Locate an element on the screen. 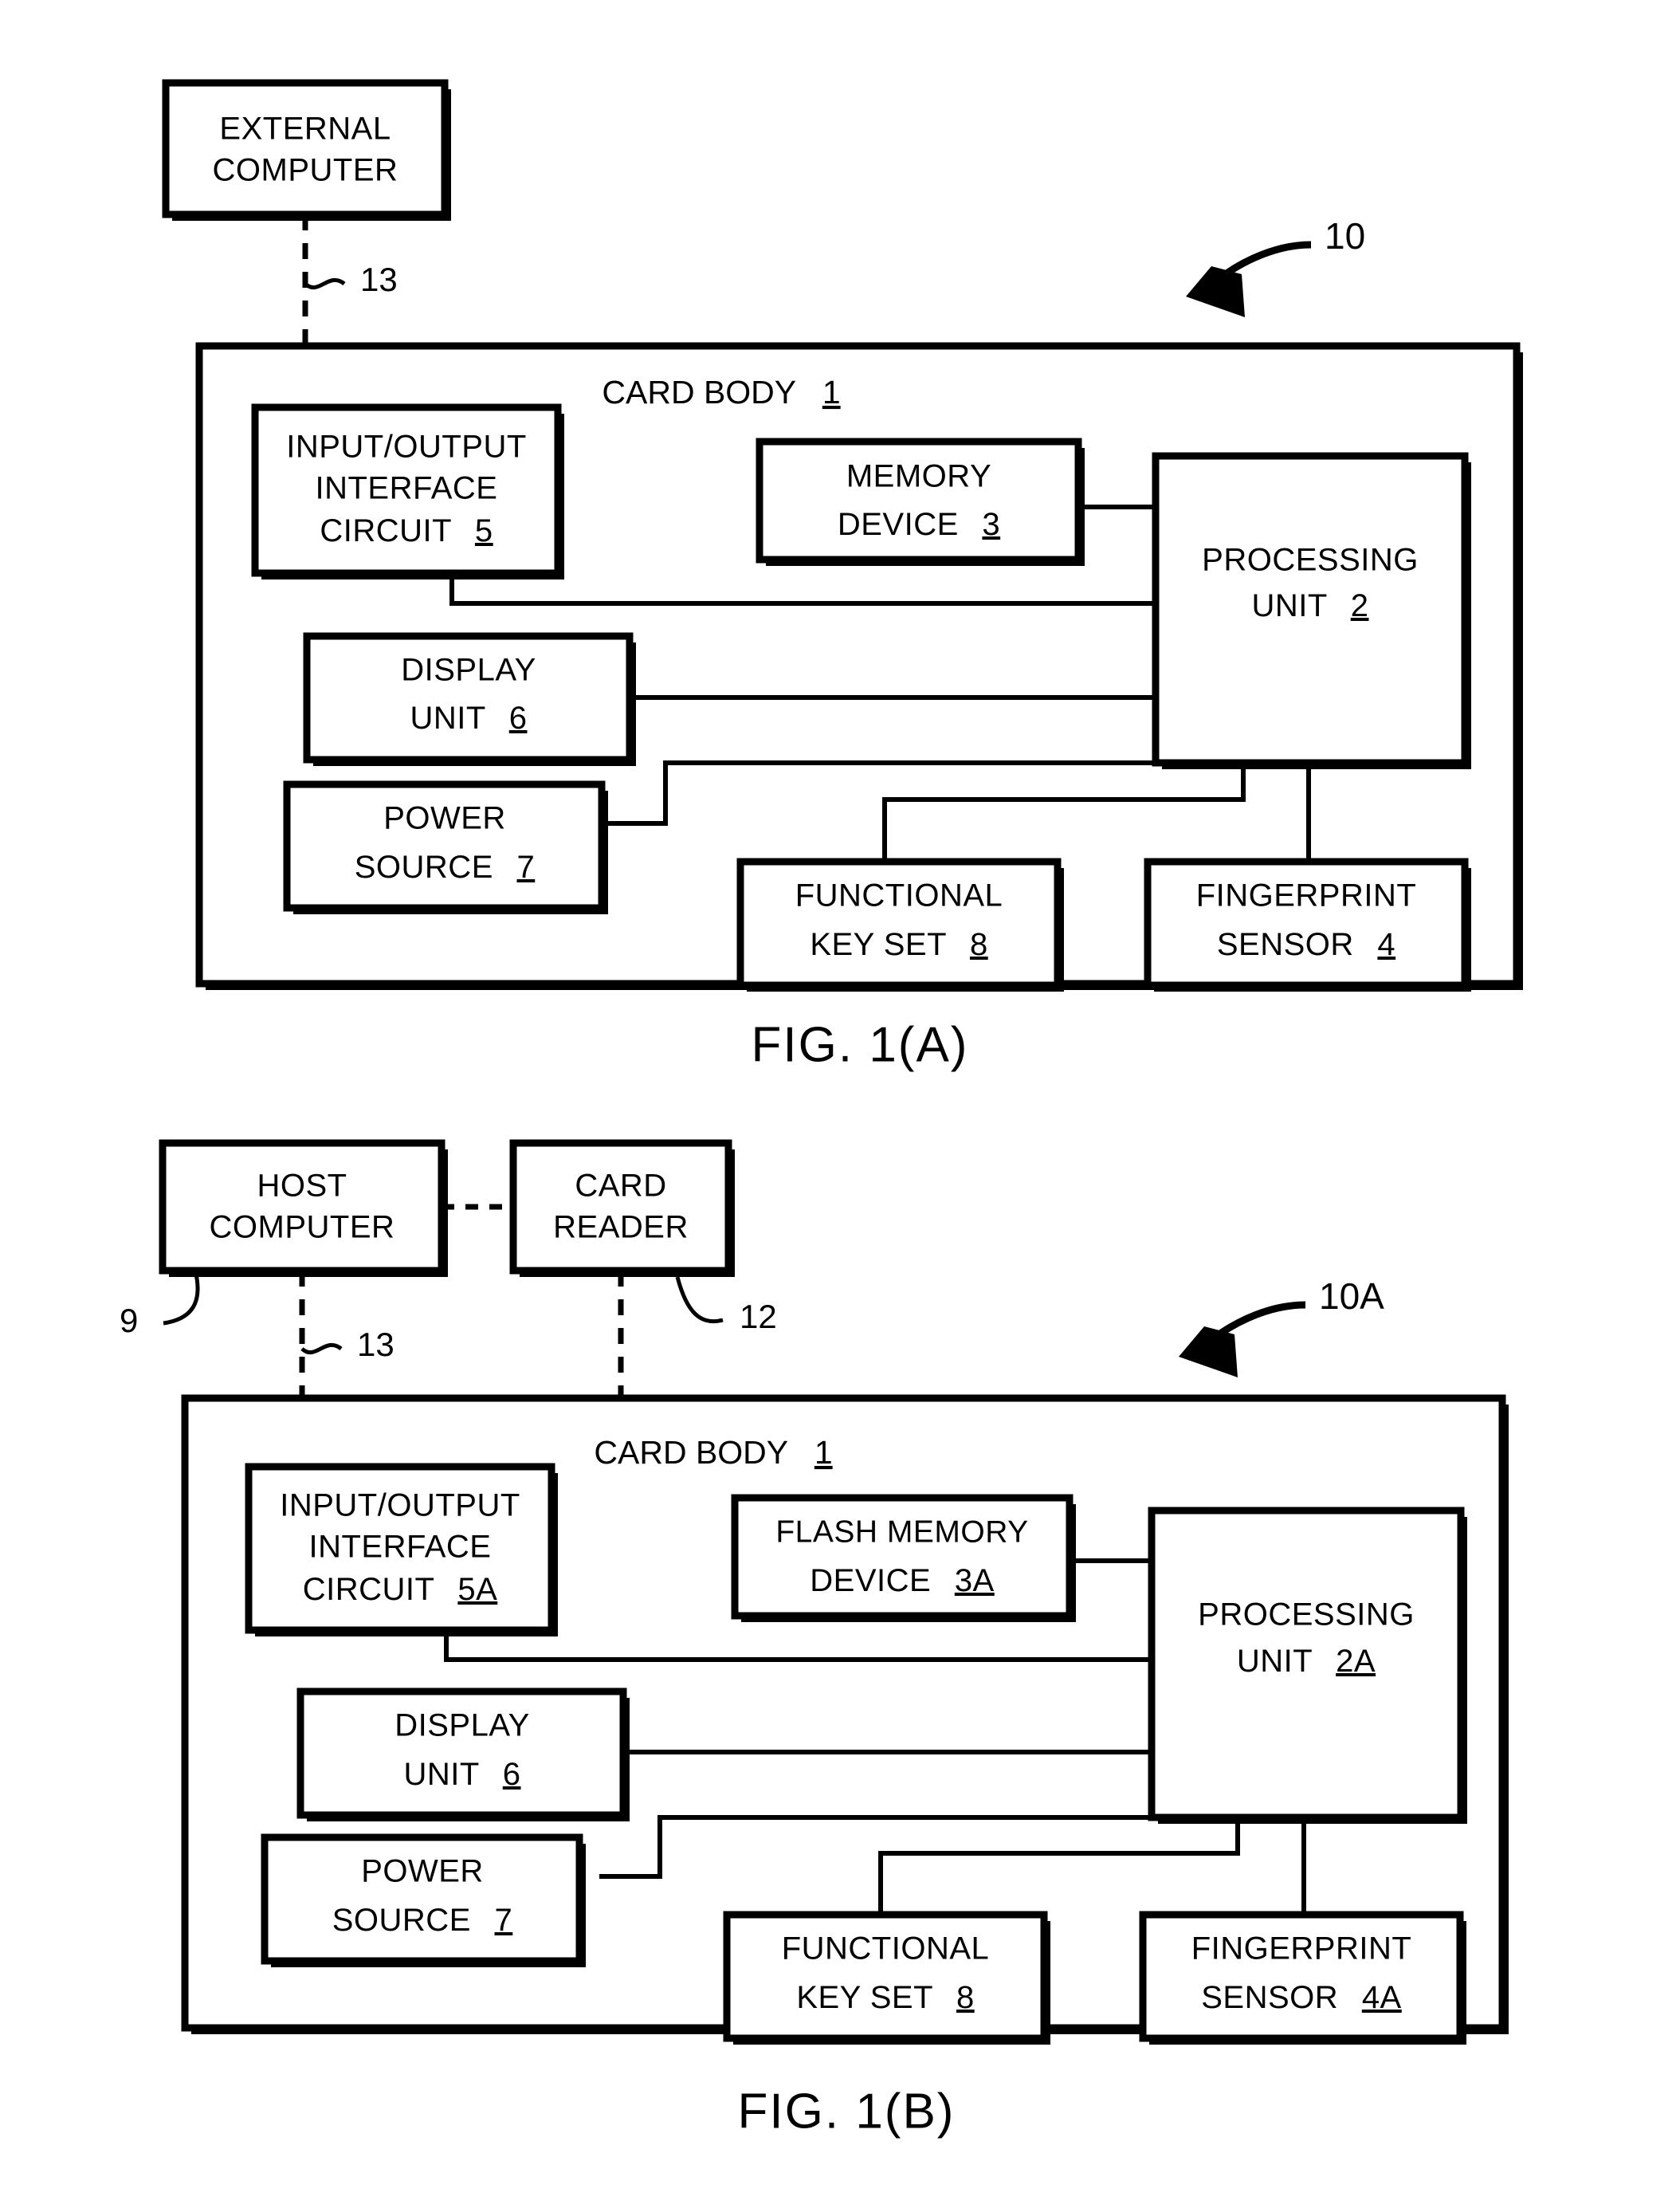 This screenshot has height=2212, width=1680. io-interface-line1: INPUT/OUTPUT is located at coordinates (406, 447).